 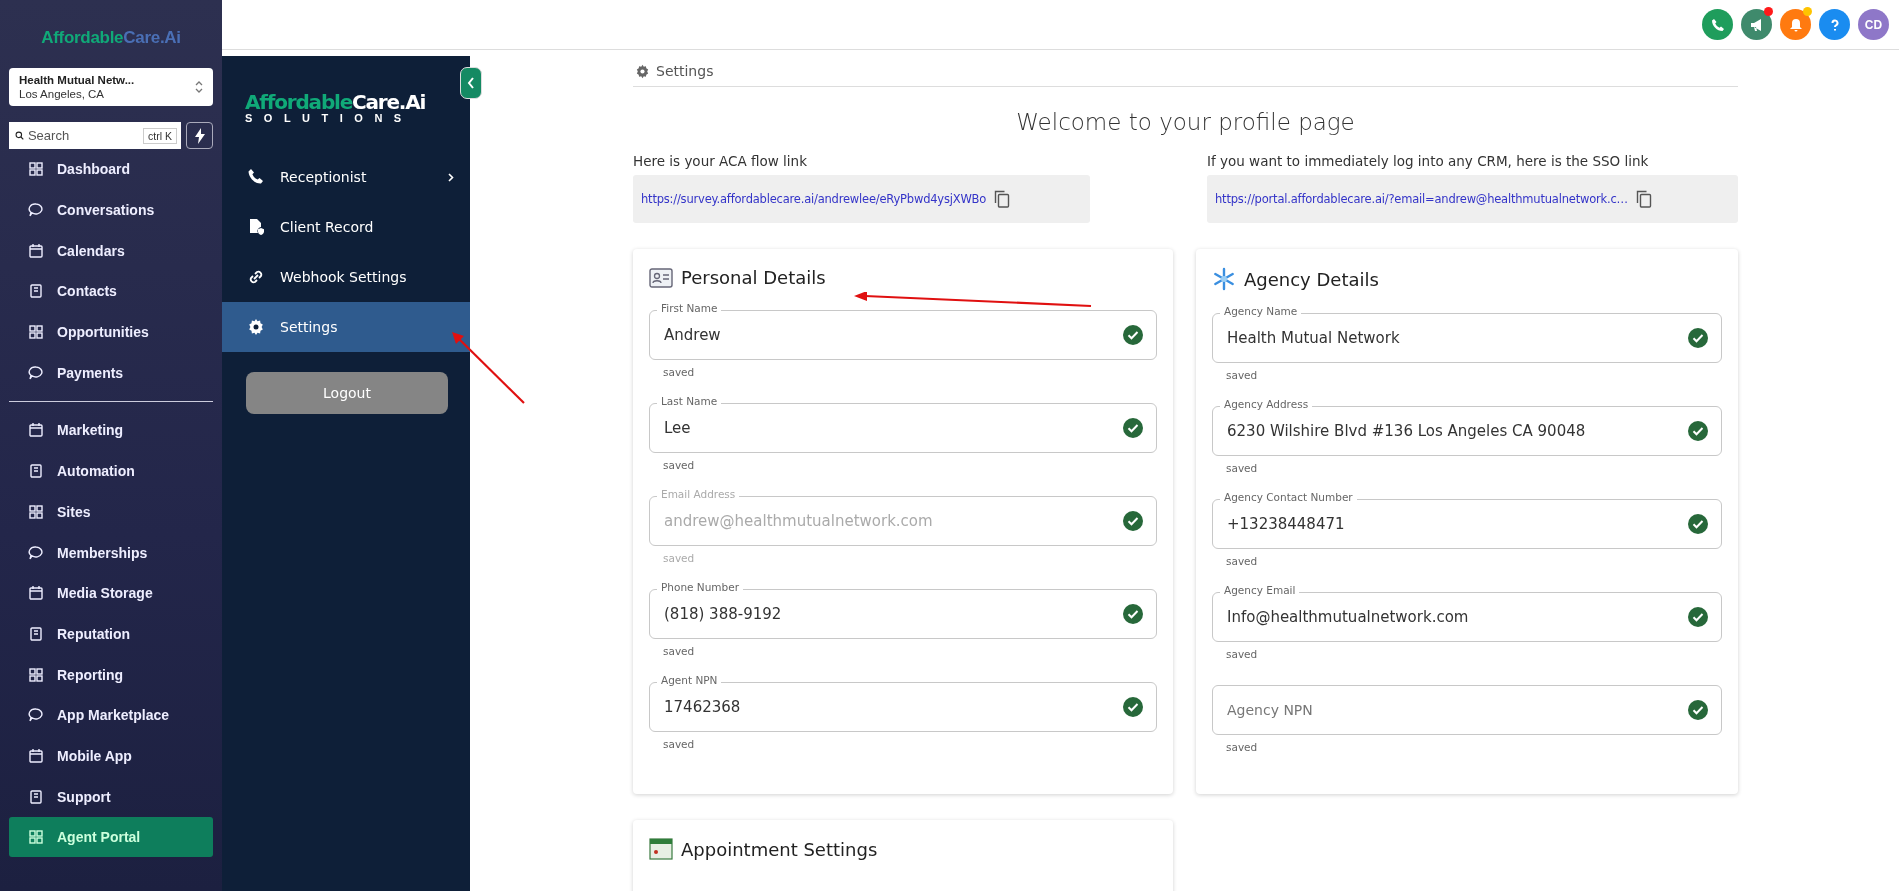 I want to click on field-label: Agency Name, so click(x=1261, y=311).